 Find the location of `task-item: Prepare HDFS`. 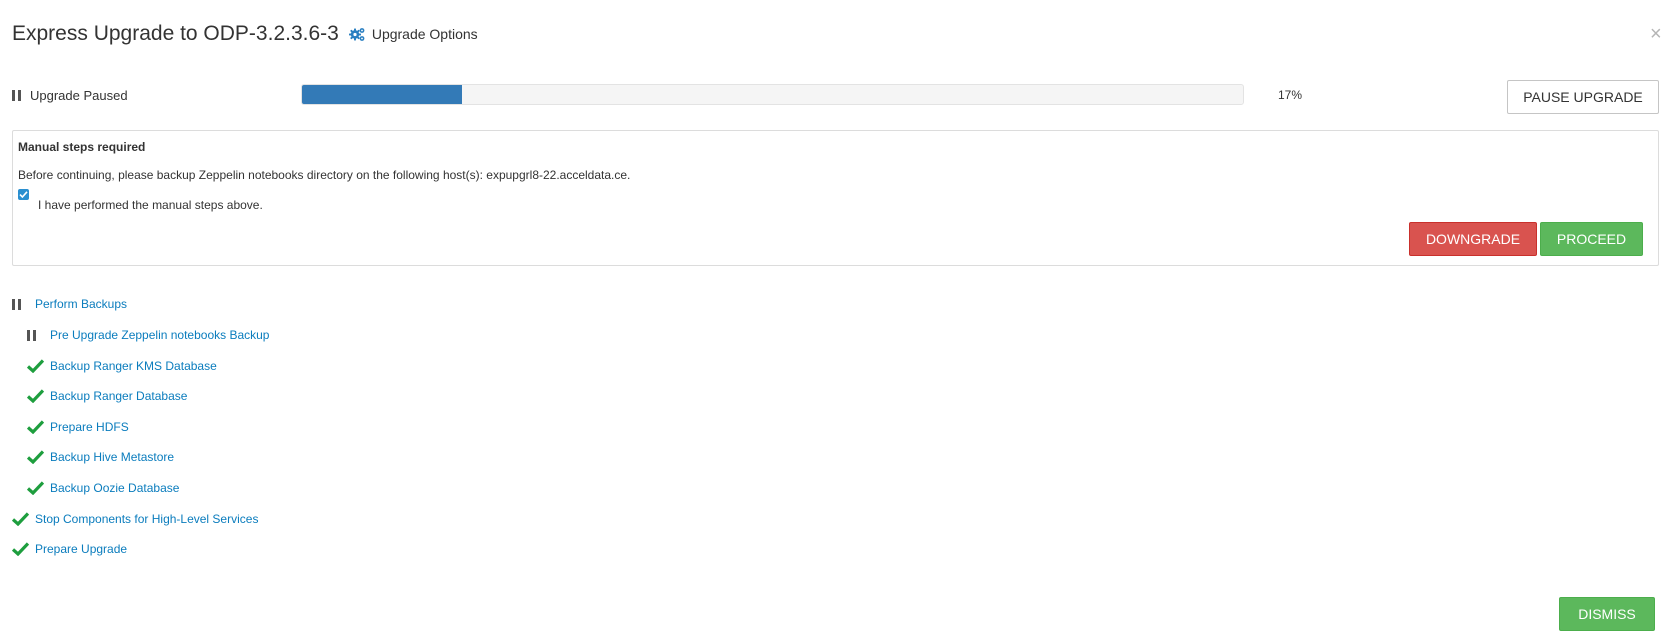

task-item: Prepare HDFS is located at coordinates (78, 427).